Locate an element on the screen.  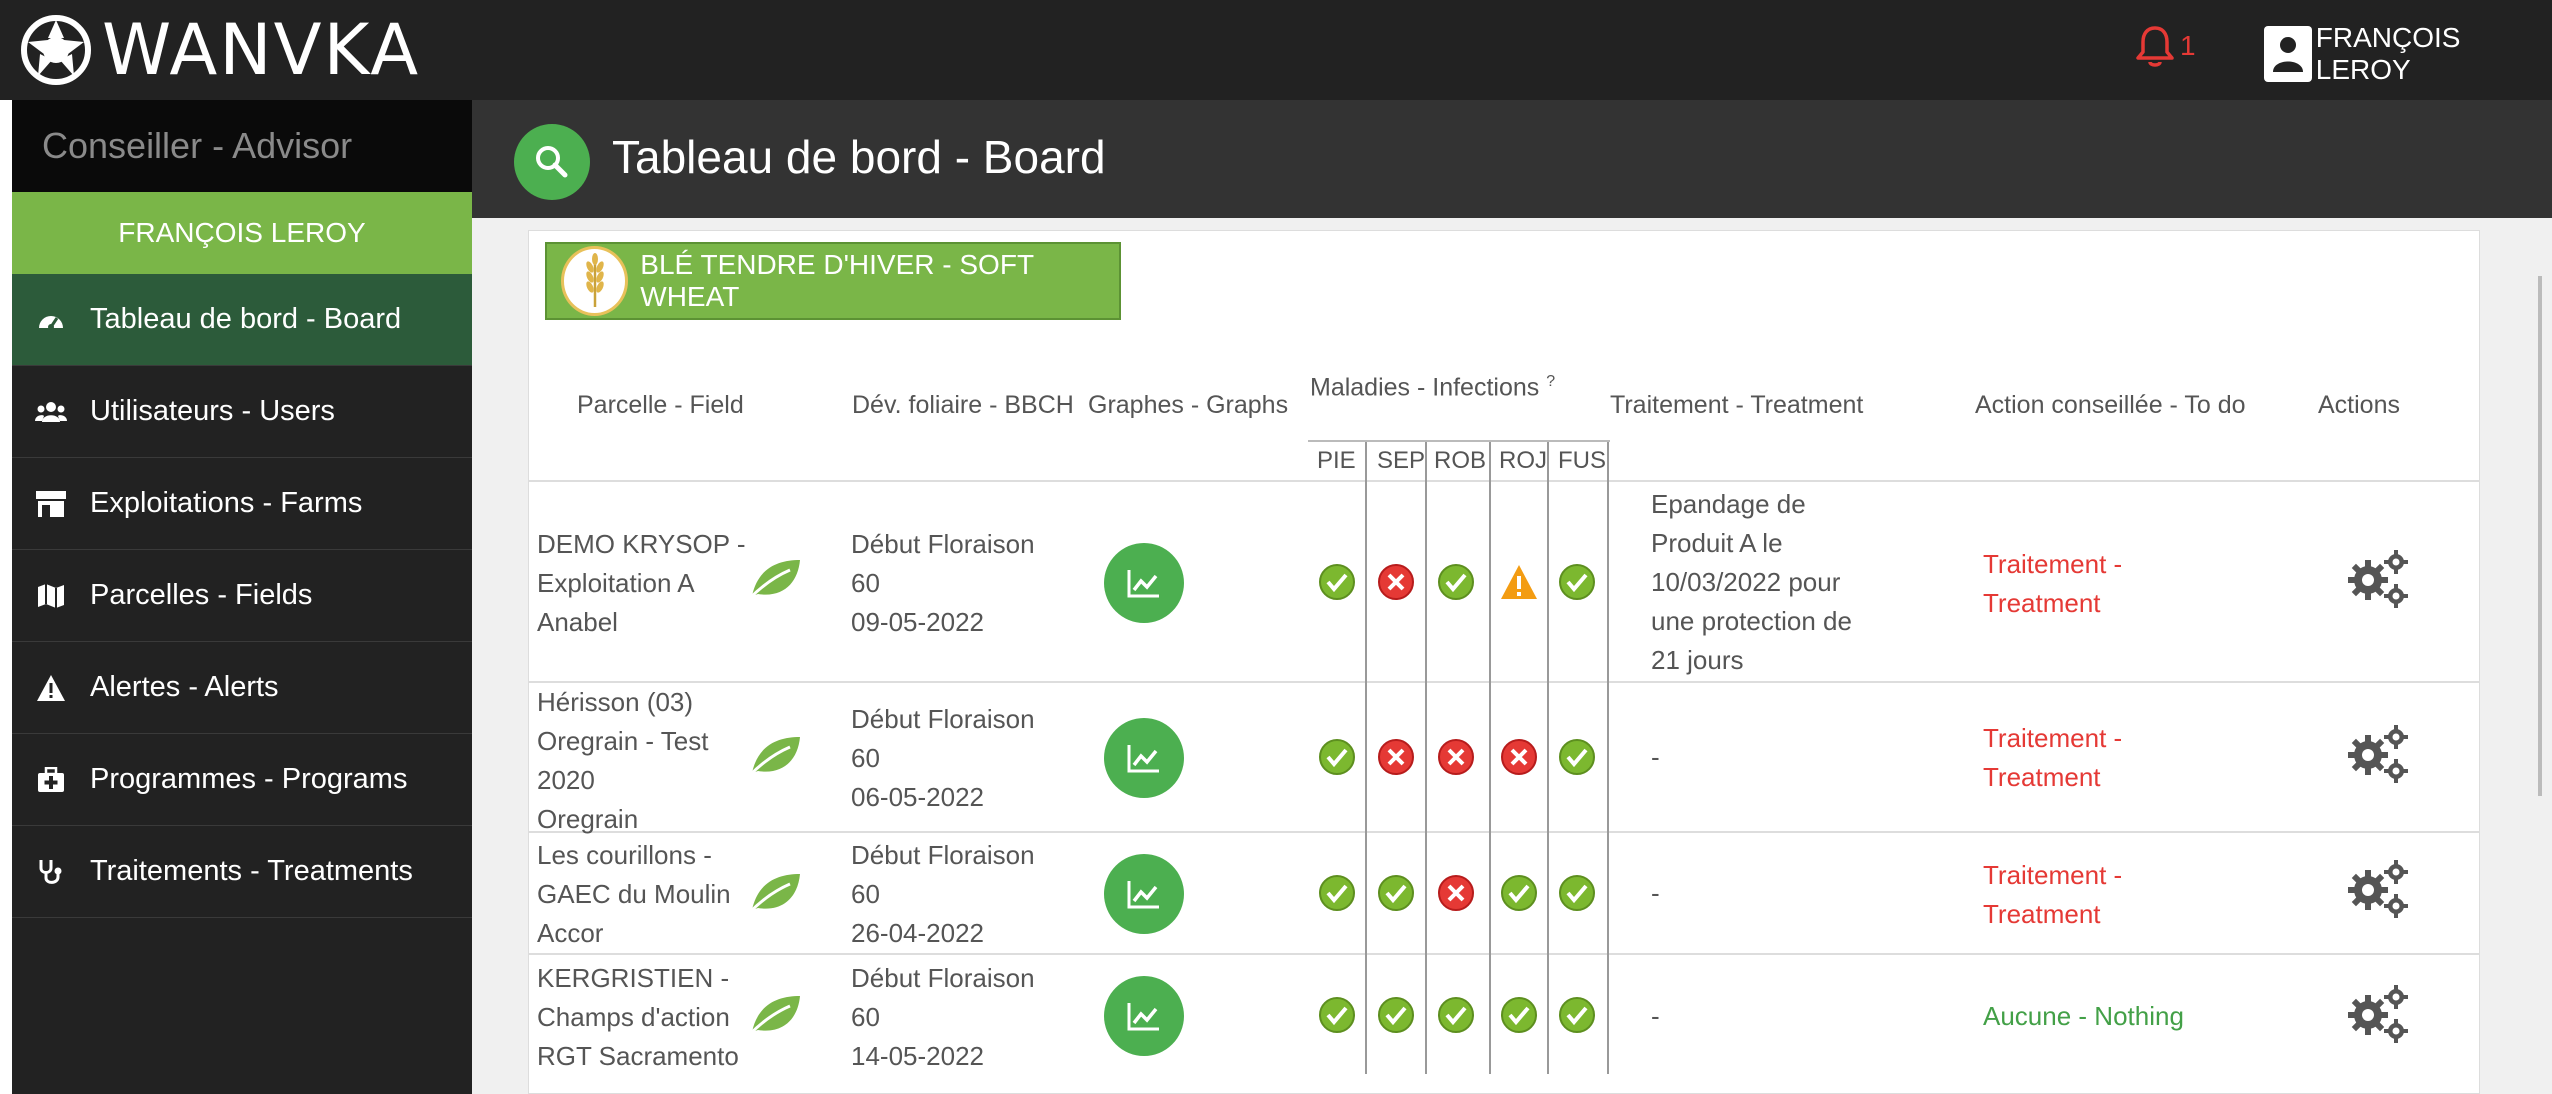
sidebar-item-alerts: Alertes - Alerts is located at coordinates (242, 688).